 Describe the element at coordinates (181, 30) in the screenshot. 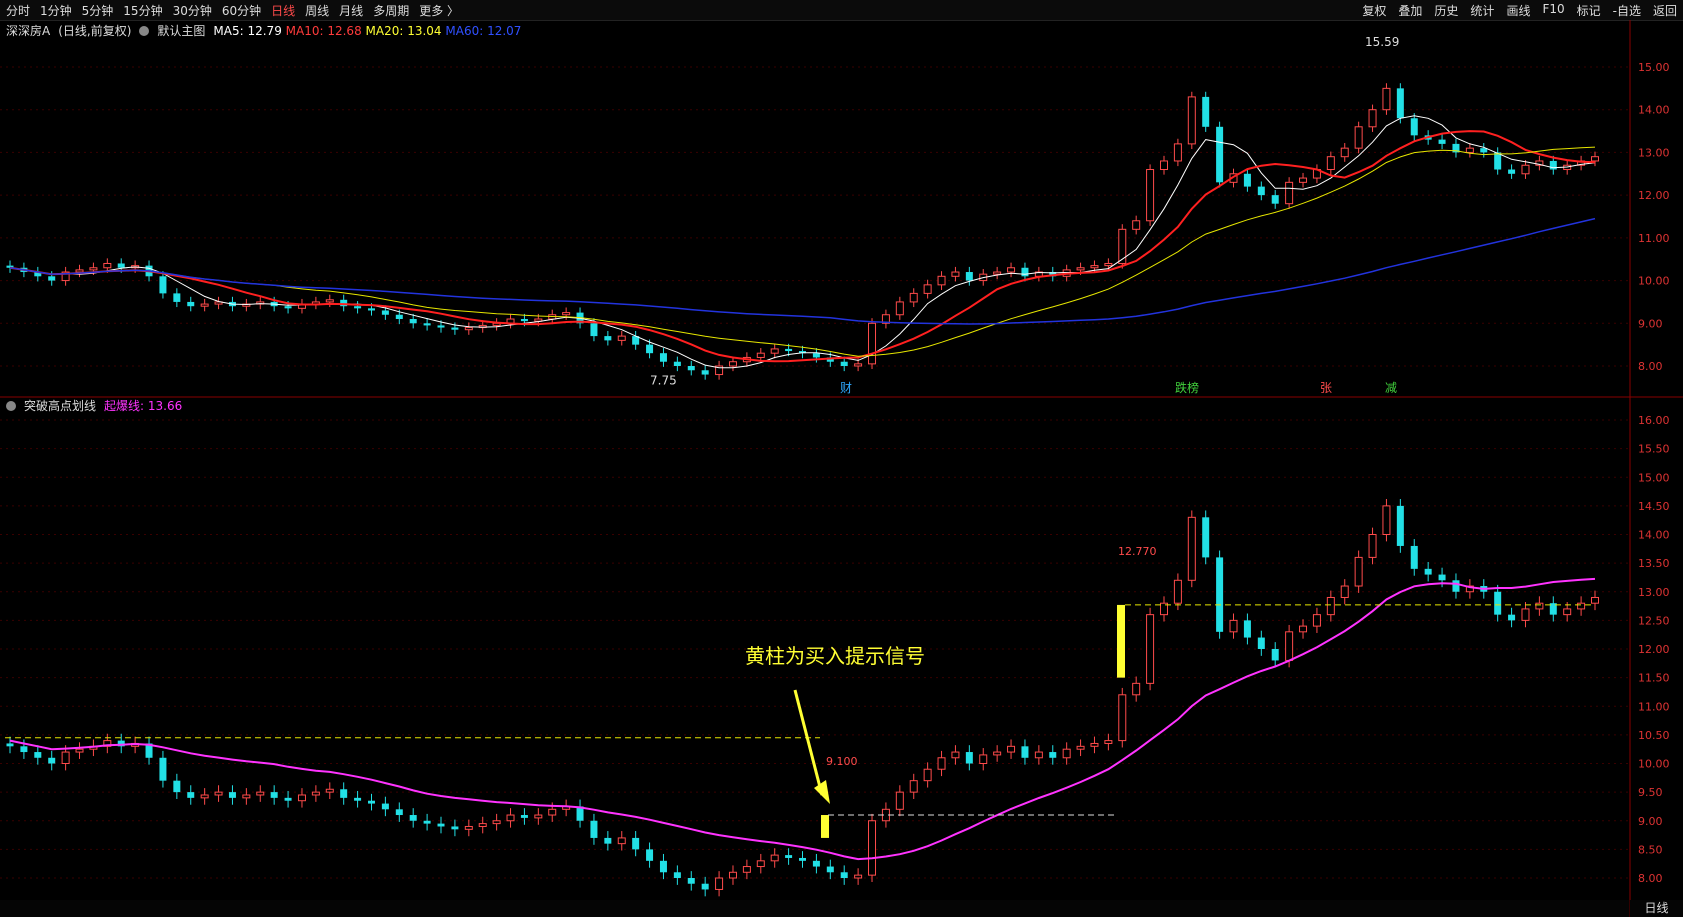

I see `main-chart-label: 默认主图` at that location.